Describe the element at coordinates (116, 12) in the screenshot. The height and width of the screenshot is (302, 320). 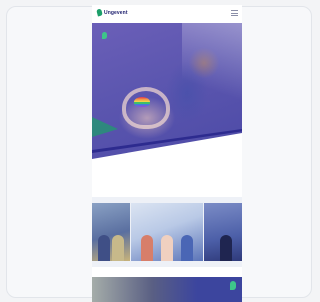
I see `logo-text: Ungevent` at that location.